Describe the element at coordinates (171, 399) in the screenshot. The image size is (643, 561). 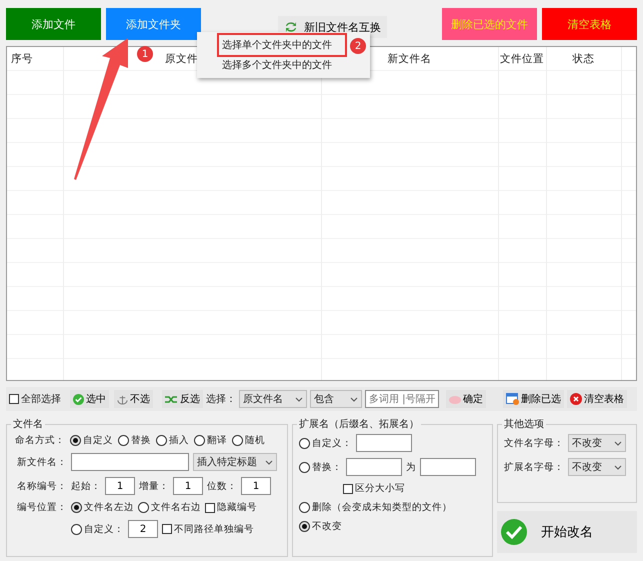
I see `shuffle-icon` at that location.